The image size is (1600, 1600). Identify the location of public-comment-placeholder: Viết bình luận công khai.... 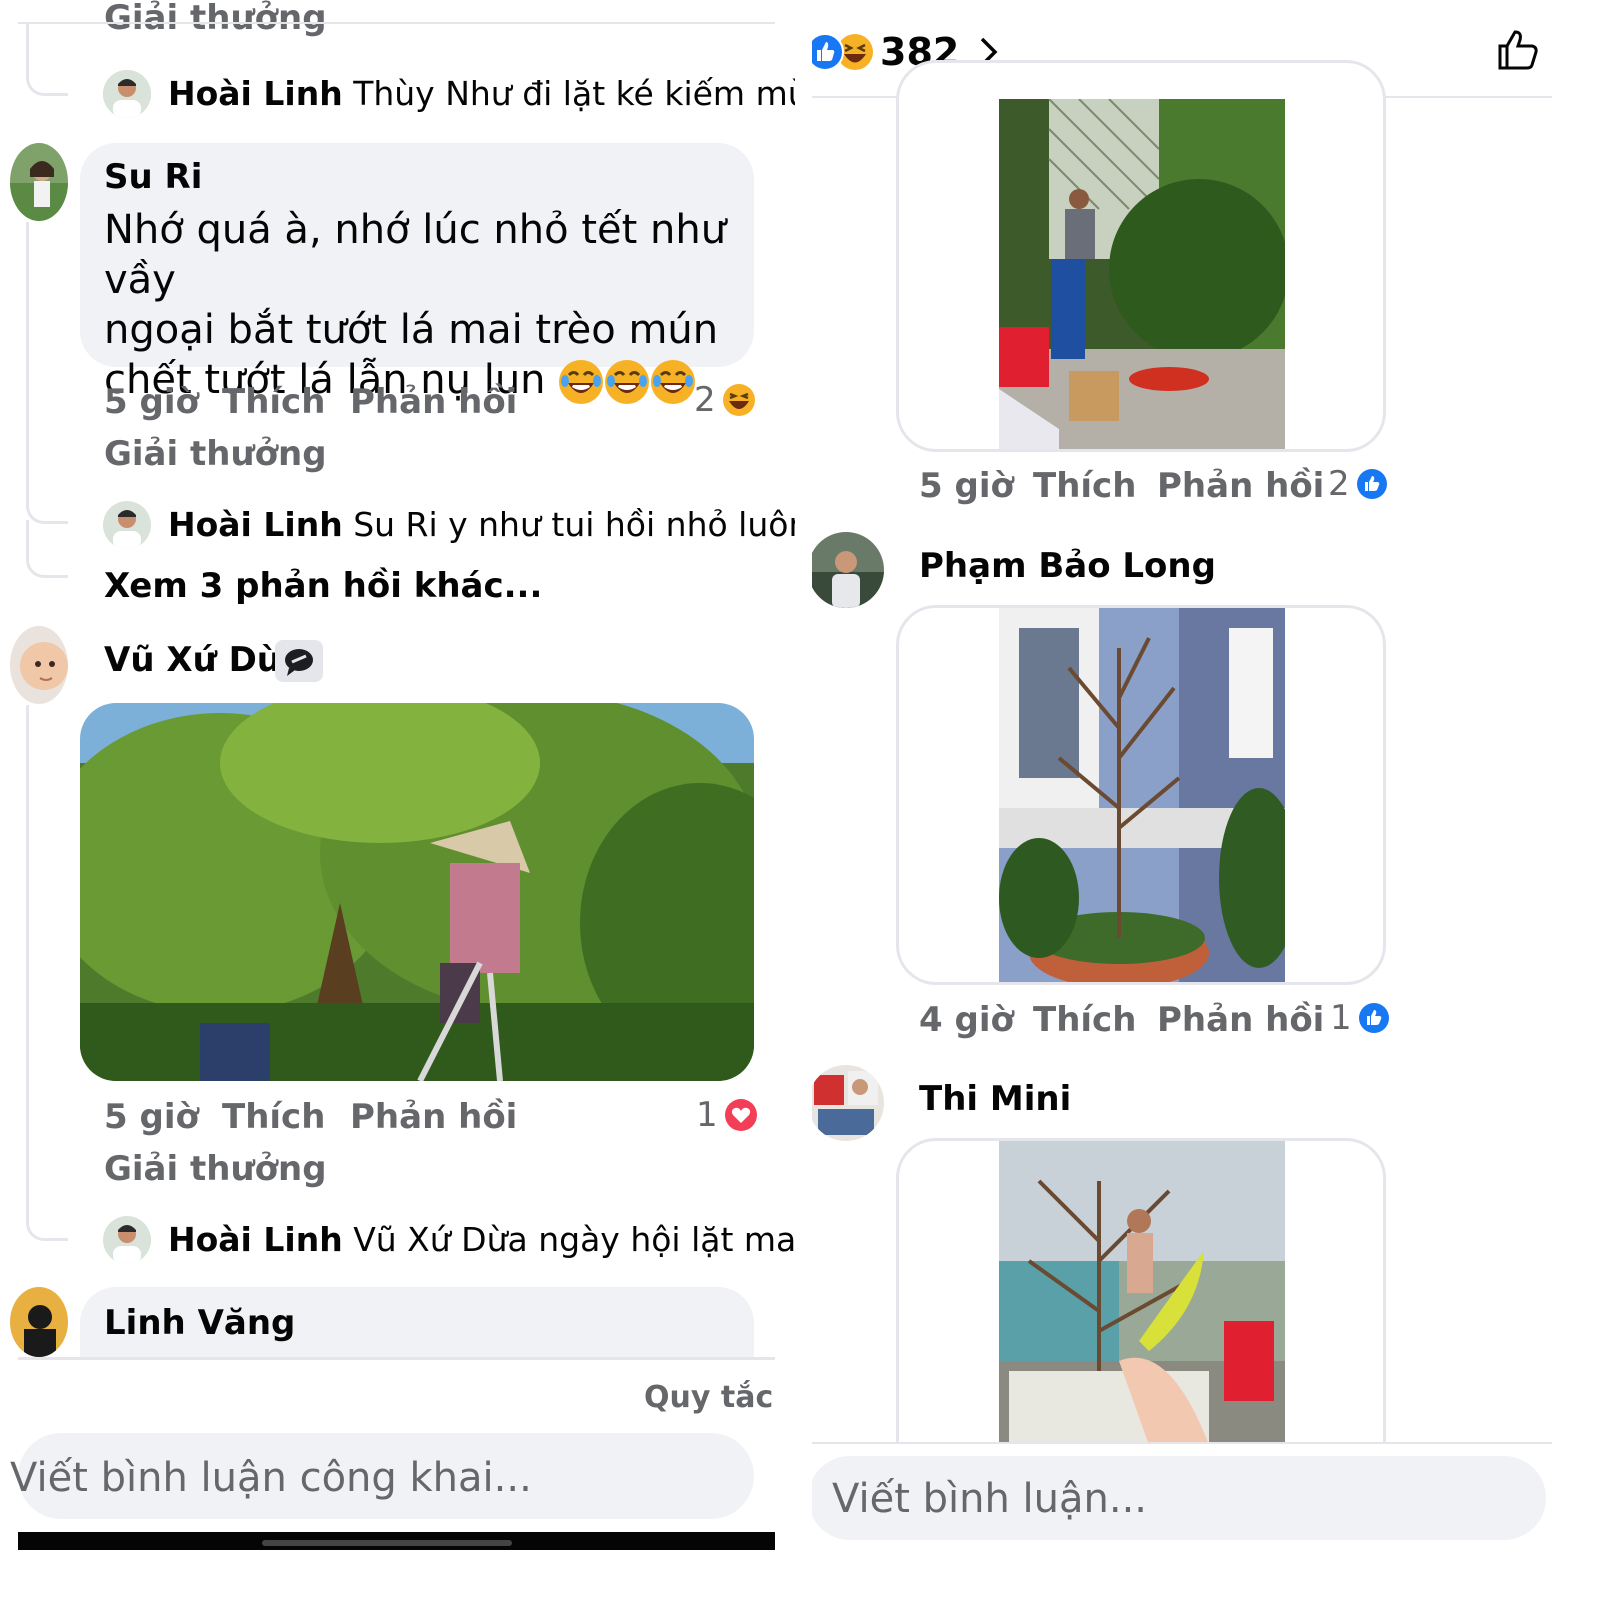
(271, 1478).